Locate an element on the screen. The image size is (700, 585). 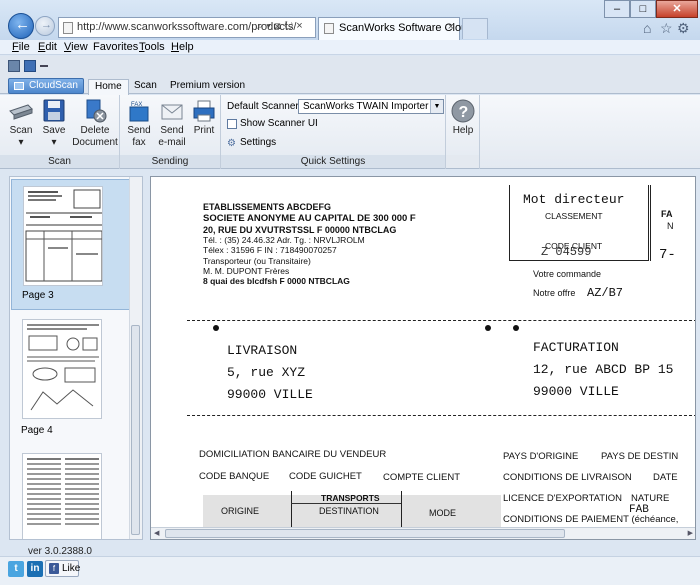
help-button: ? Help is located at coordinates (463, 118).